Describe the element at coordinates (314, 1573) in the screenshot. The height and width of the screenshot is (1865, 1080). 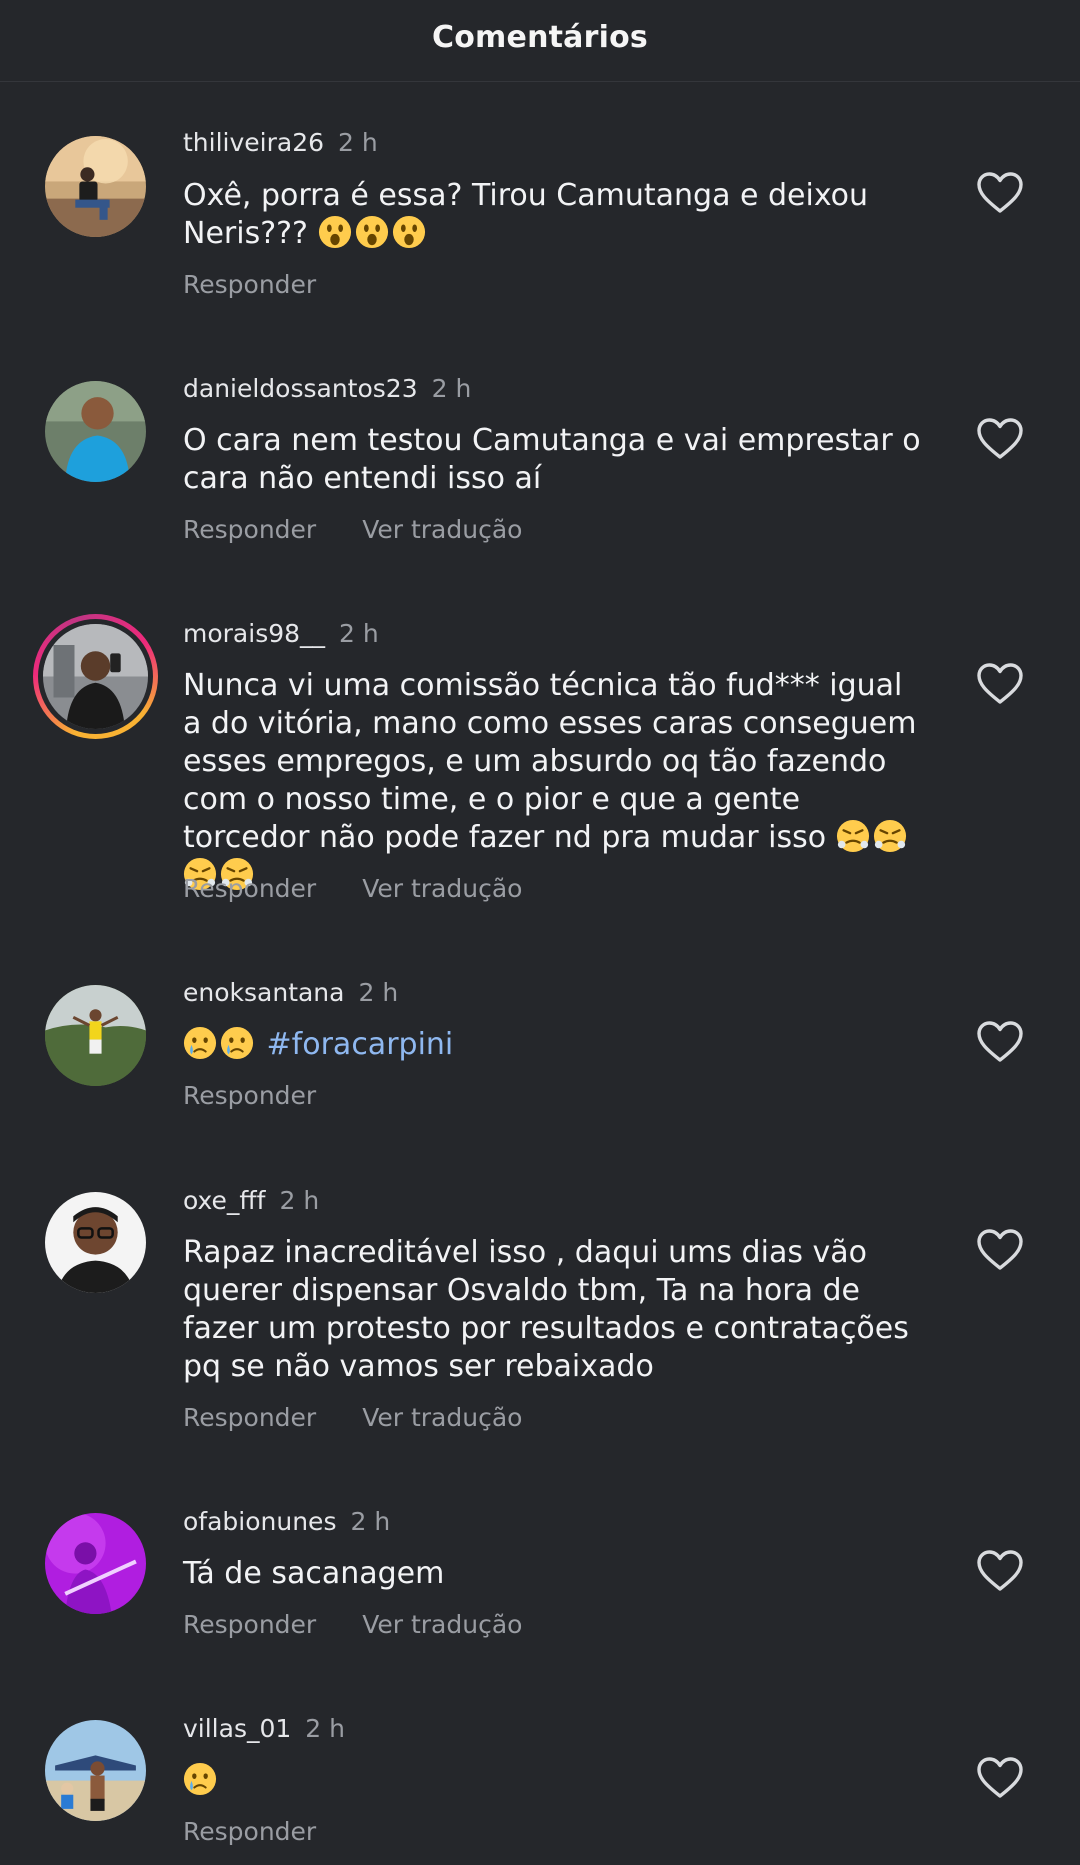
I see `comment-text: Tá de sacanagem` at that location.